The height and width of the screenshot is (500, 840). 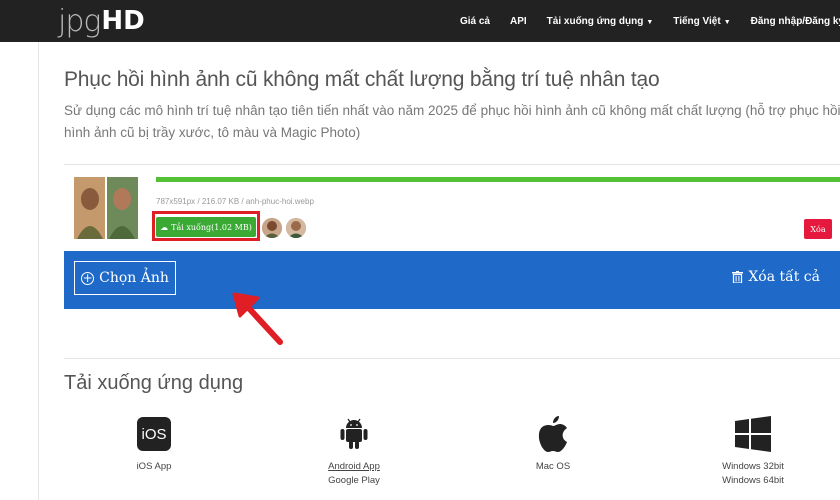 I want to click on trash-icon, so click(x=738, y=277).